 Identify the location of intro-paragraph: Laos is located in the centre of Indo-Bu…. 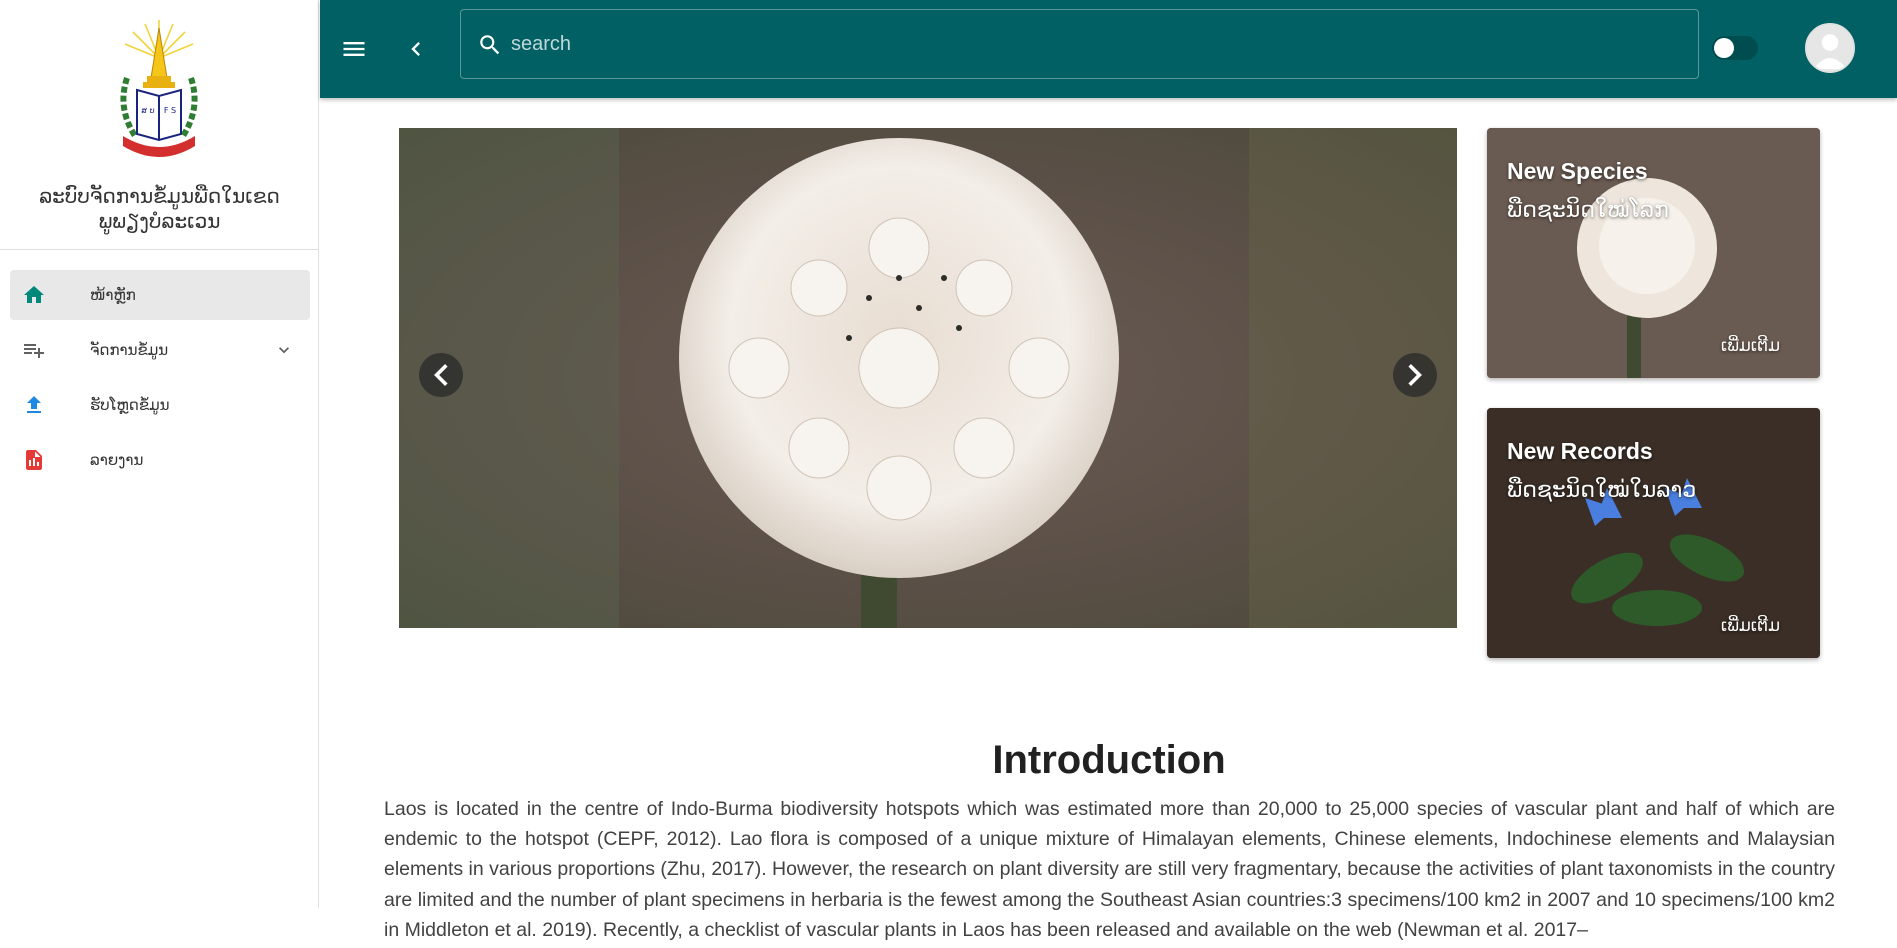
(1109, 869).